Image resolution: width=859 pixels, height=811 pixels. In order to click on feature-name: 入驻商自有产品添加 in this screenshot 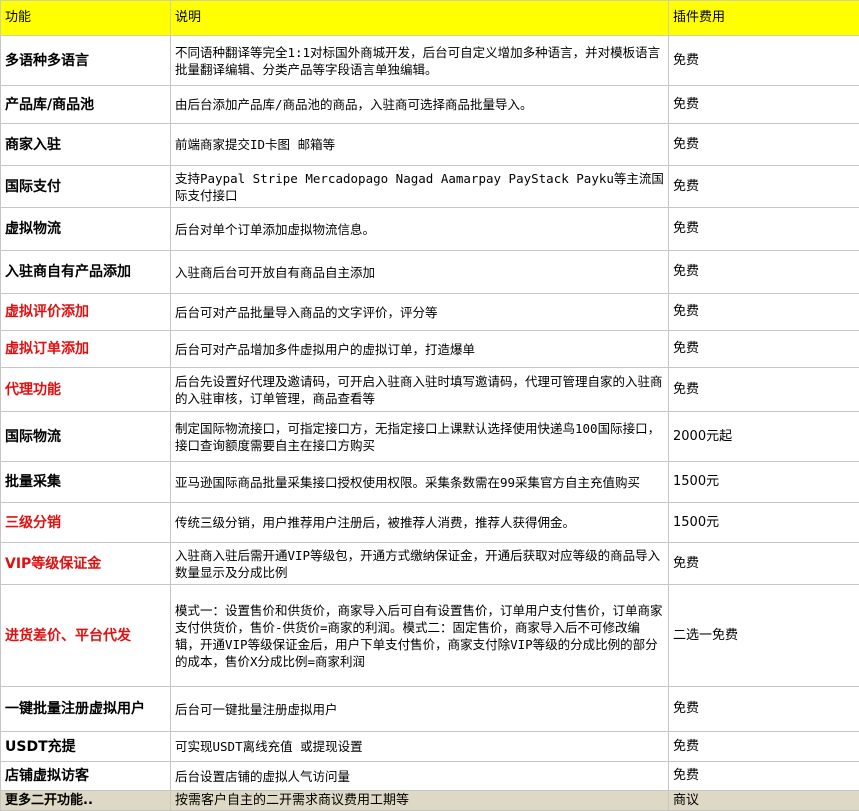, I will do `click(86, 272)`.